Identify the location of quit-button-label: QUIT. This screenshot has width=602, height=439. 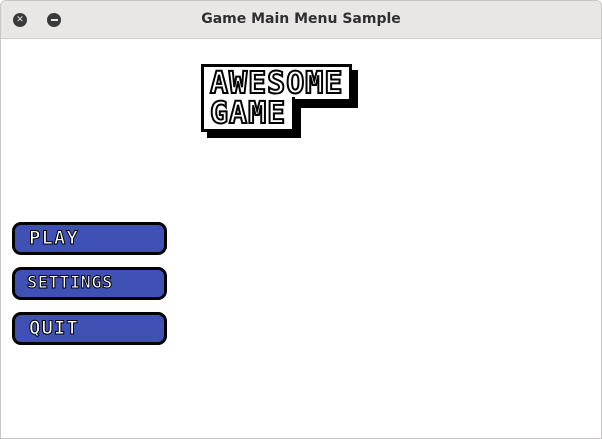
(54, 328).